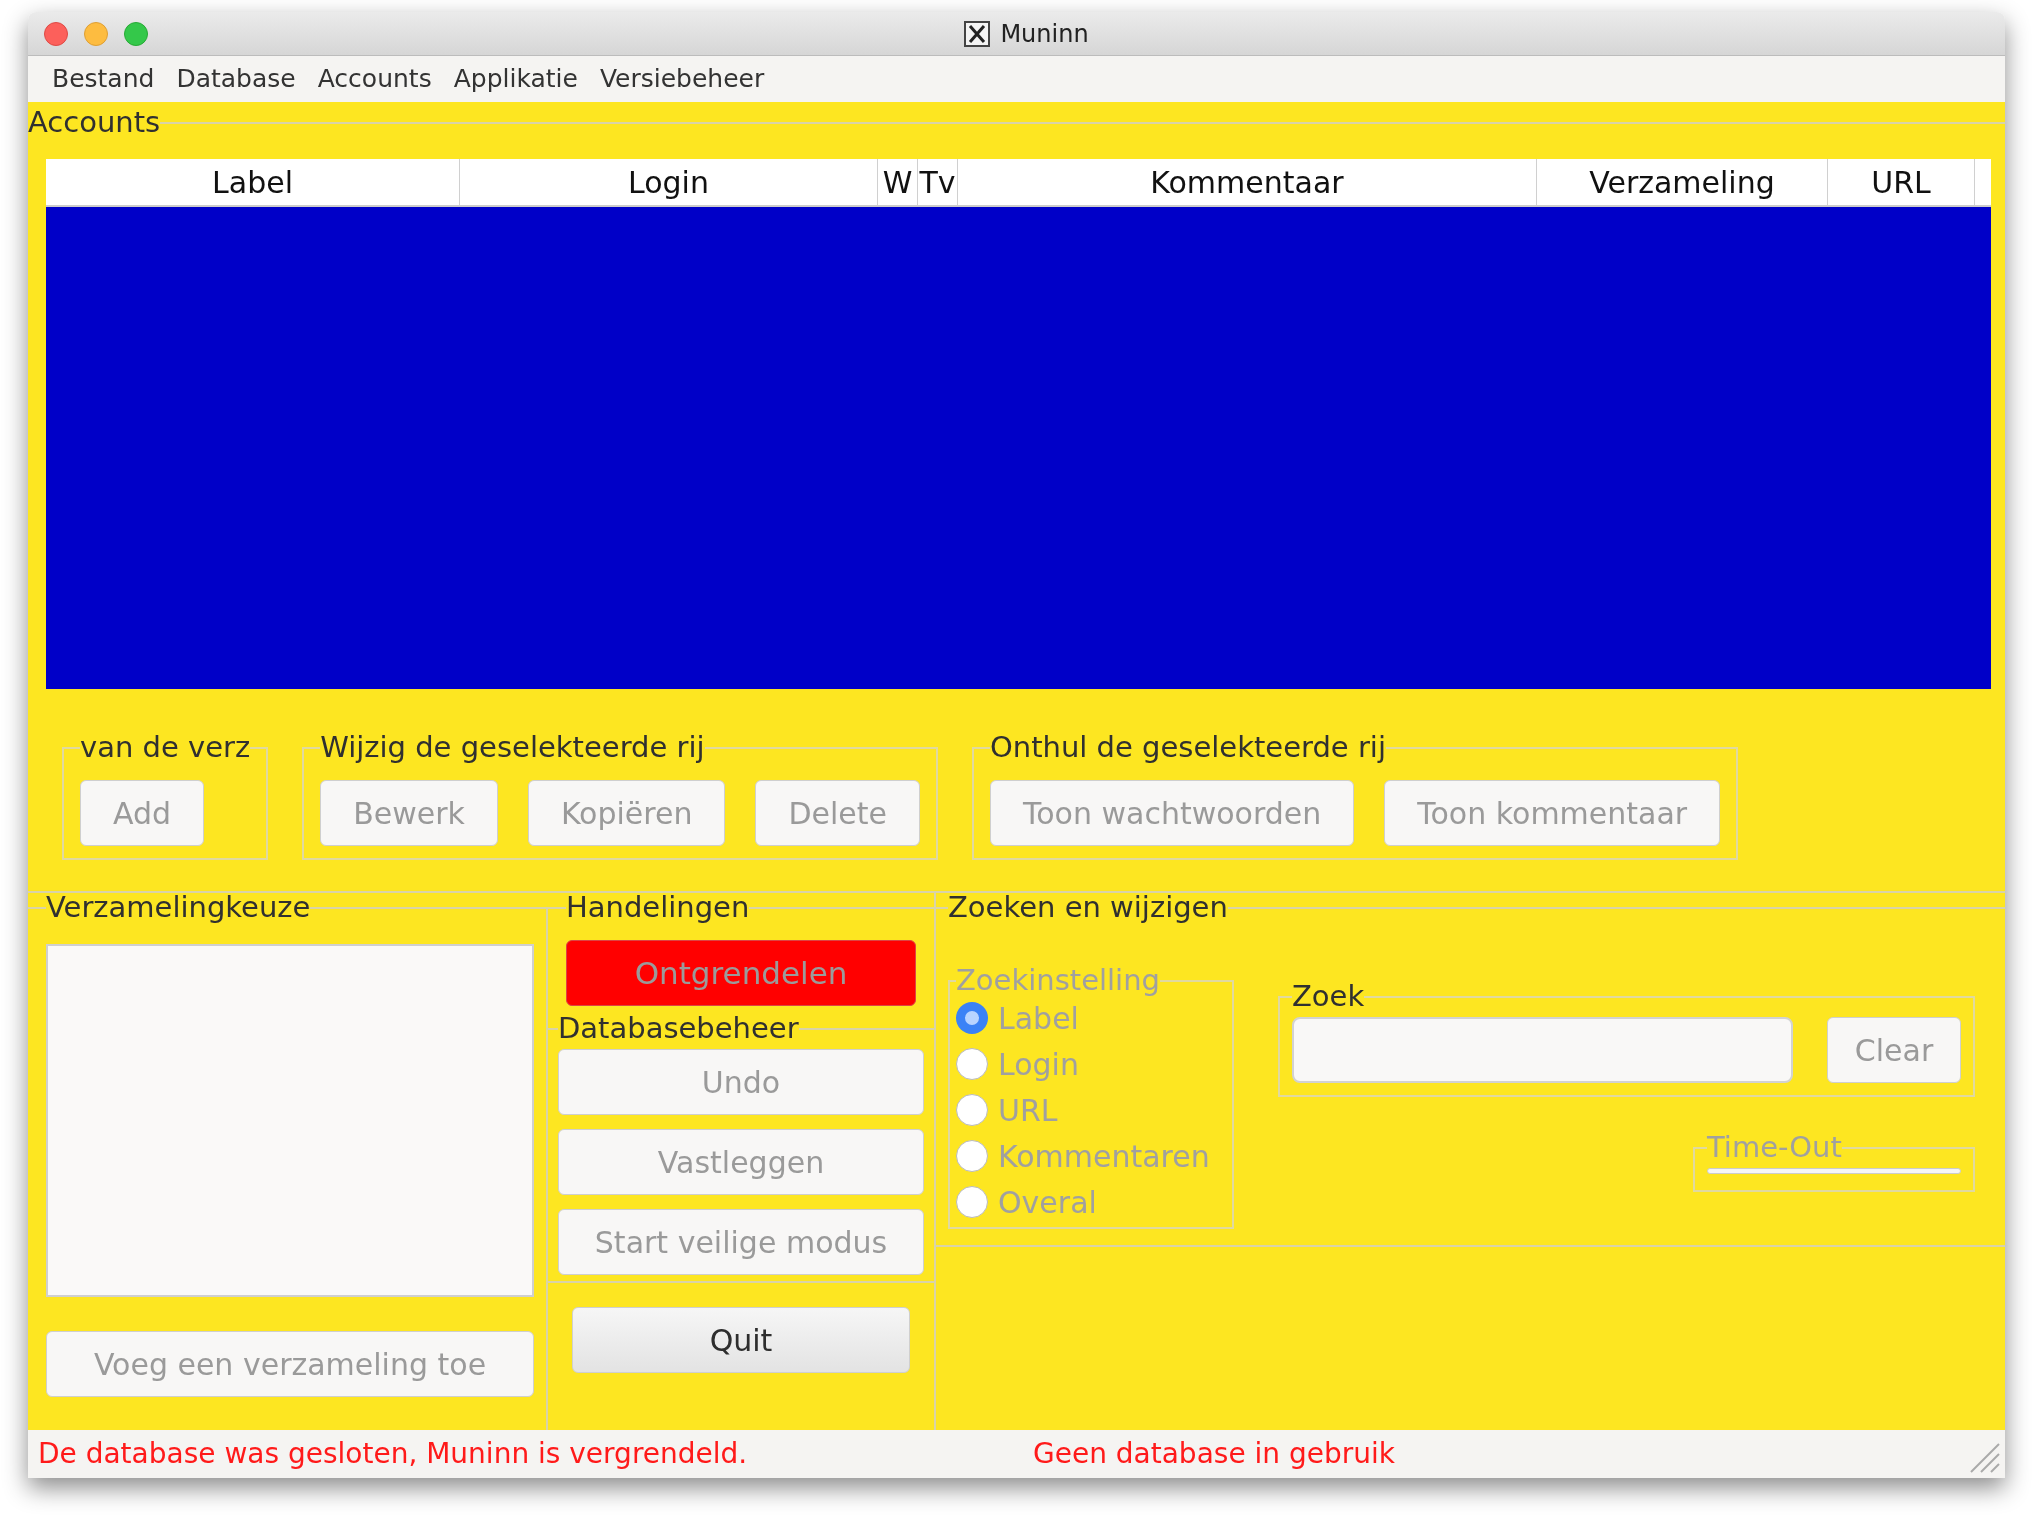 The image size is (2032, 1522). What do you see at coordinates (678, 1028) in the screenshot?
I see `section-title: Databasebeheer` at bounding box center [678, 1028].